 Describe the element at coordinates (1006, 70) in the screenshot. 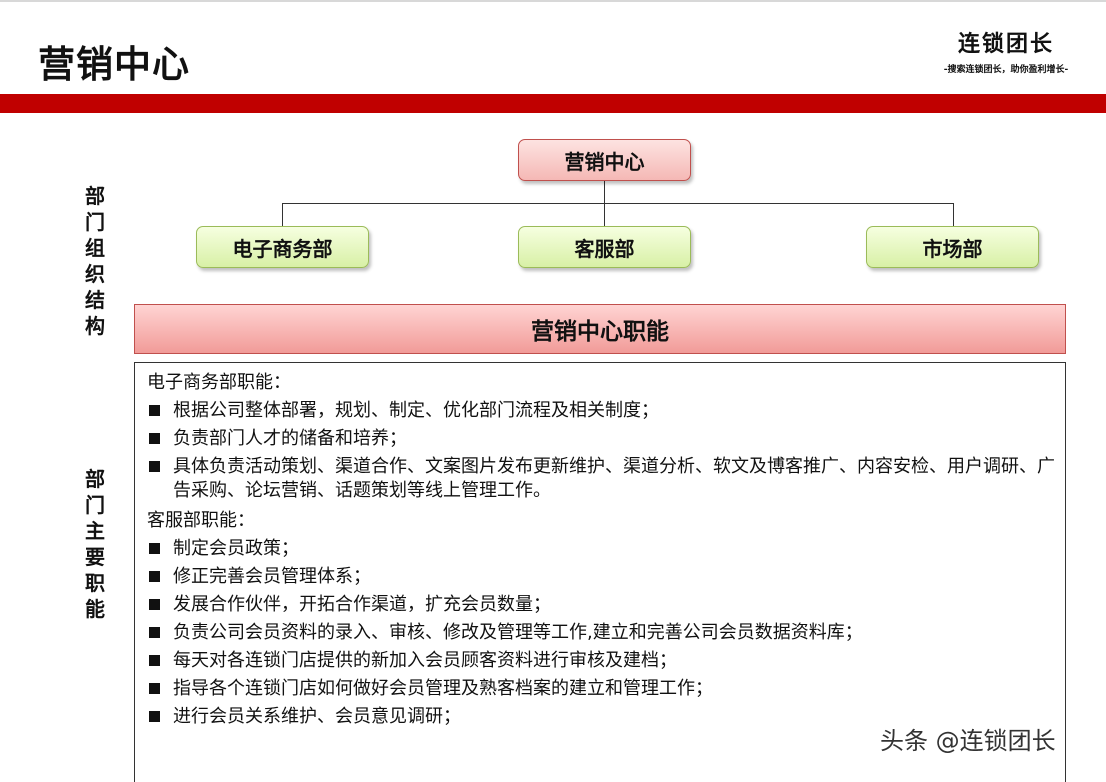

I see `brand-slogan: -搜索连锁团长，助你盈利增长-` at that location.